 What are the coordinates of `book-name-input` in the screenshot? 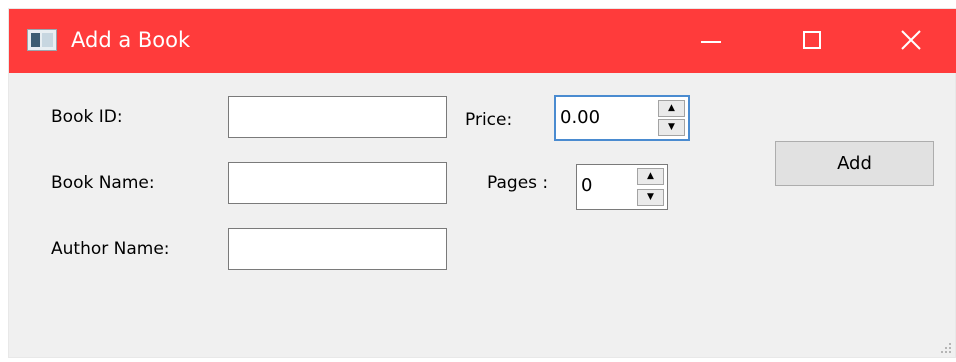 It's located at (337, 183).